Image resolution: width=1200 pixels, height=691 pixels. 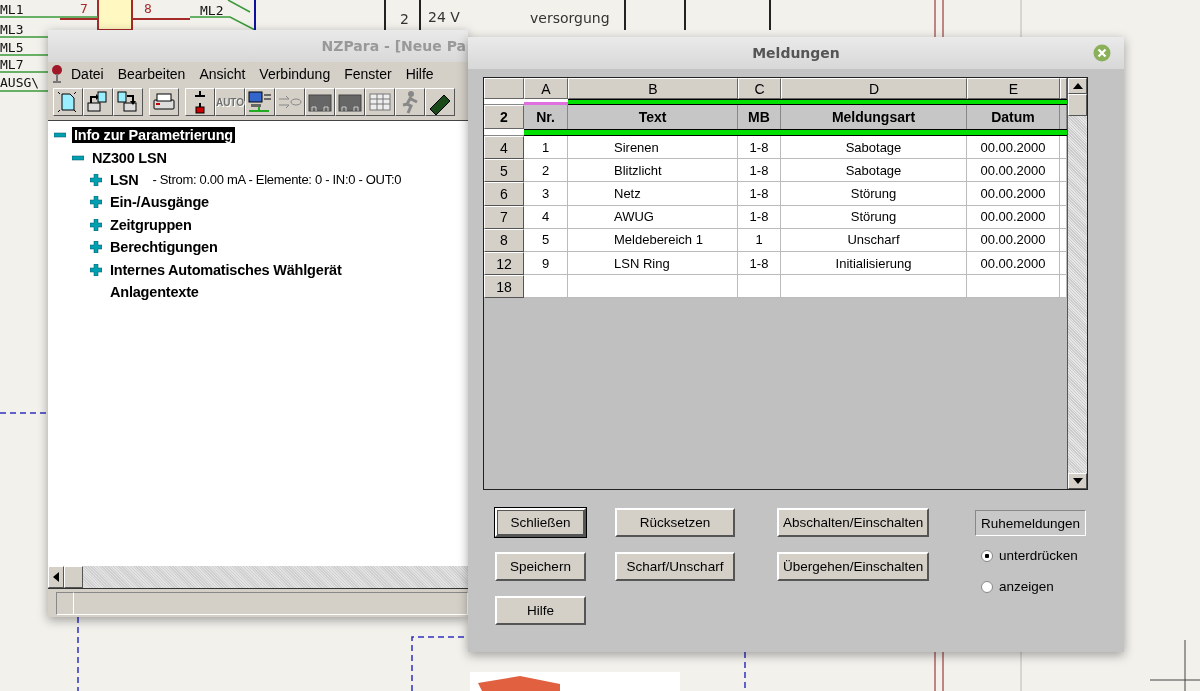 I want to click on menu-item: Verbindung, so click(x=295, y=74).